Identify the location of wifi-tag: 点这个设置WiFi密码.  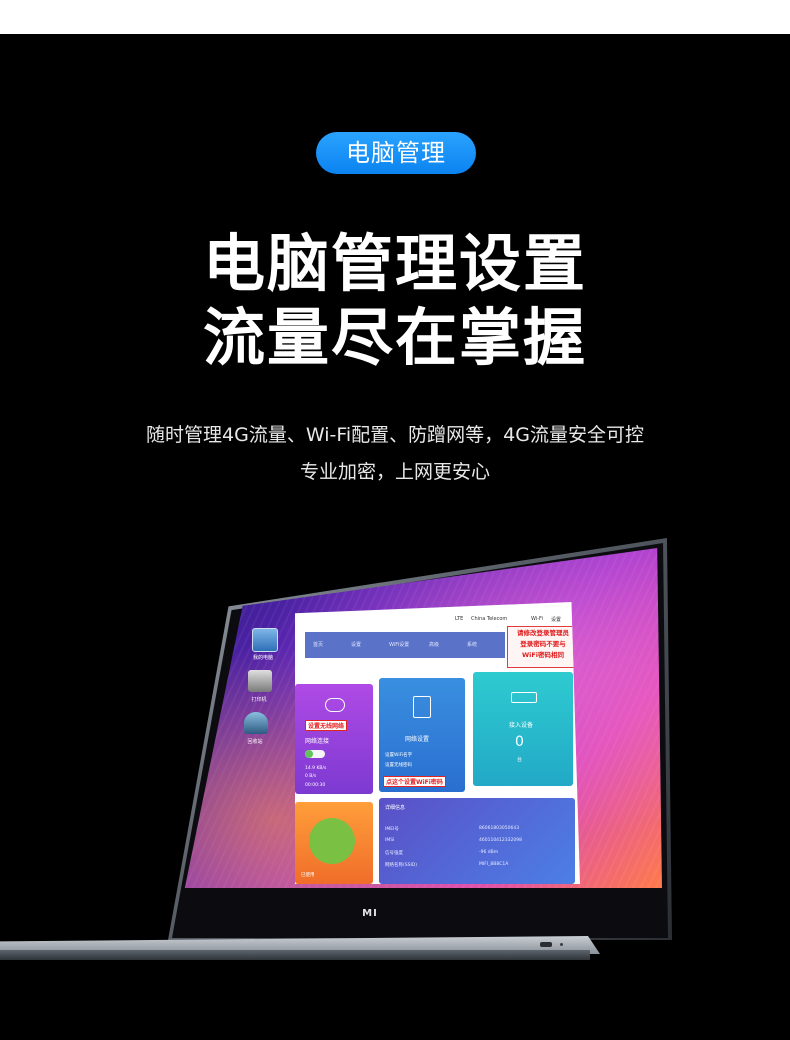
(414, 781).